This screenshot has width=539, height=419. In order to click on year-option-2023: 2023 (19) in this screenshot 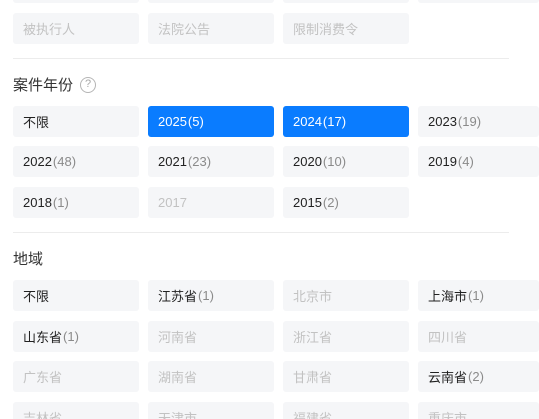, I will do `click(478, 121)`.